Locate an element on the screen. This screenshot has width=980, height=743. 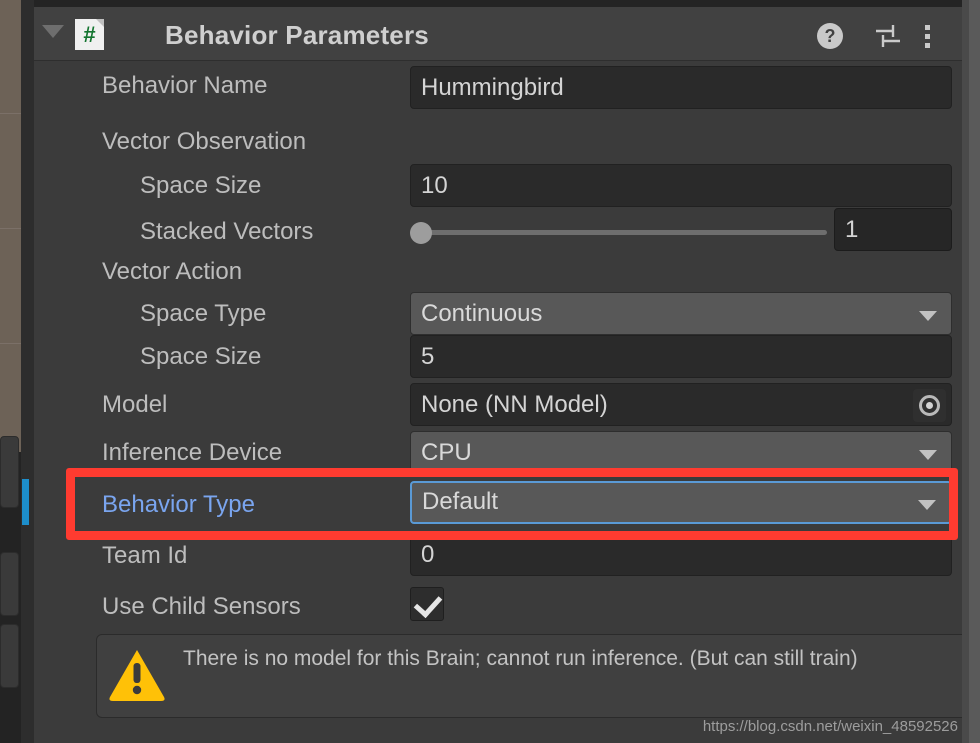
vector-observation-label: Vector Observation is located at coordinates (204, 141).